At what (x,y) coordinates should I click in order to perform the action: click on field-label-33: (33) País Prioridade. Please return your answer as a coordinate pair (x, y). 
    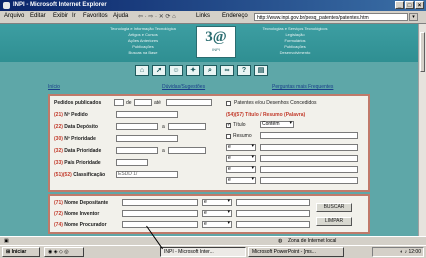
    Looking at the image, I should click on (77, 163).